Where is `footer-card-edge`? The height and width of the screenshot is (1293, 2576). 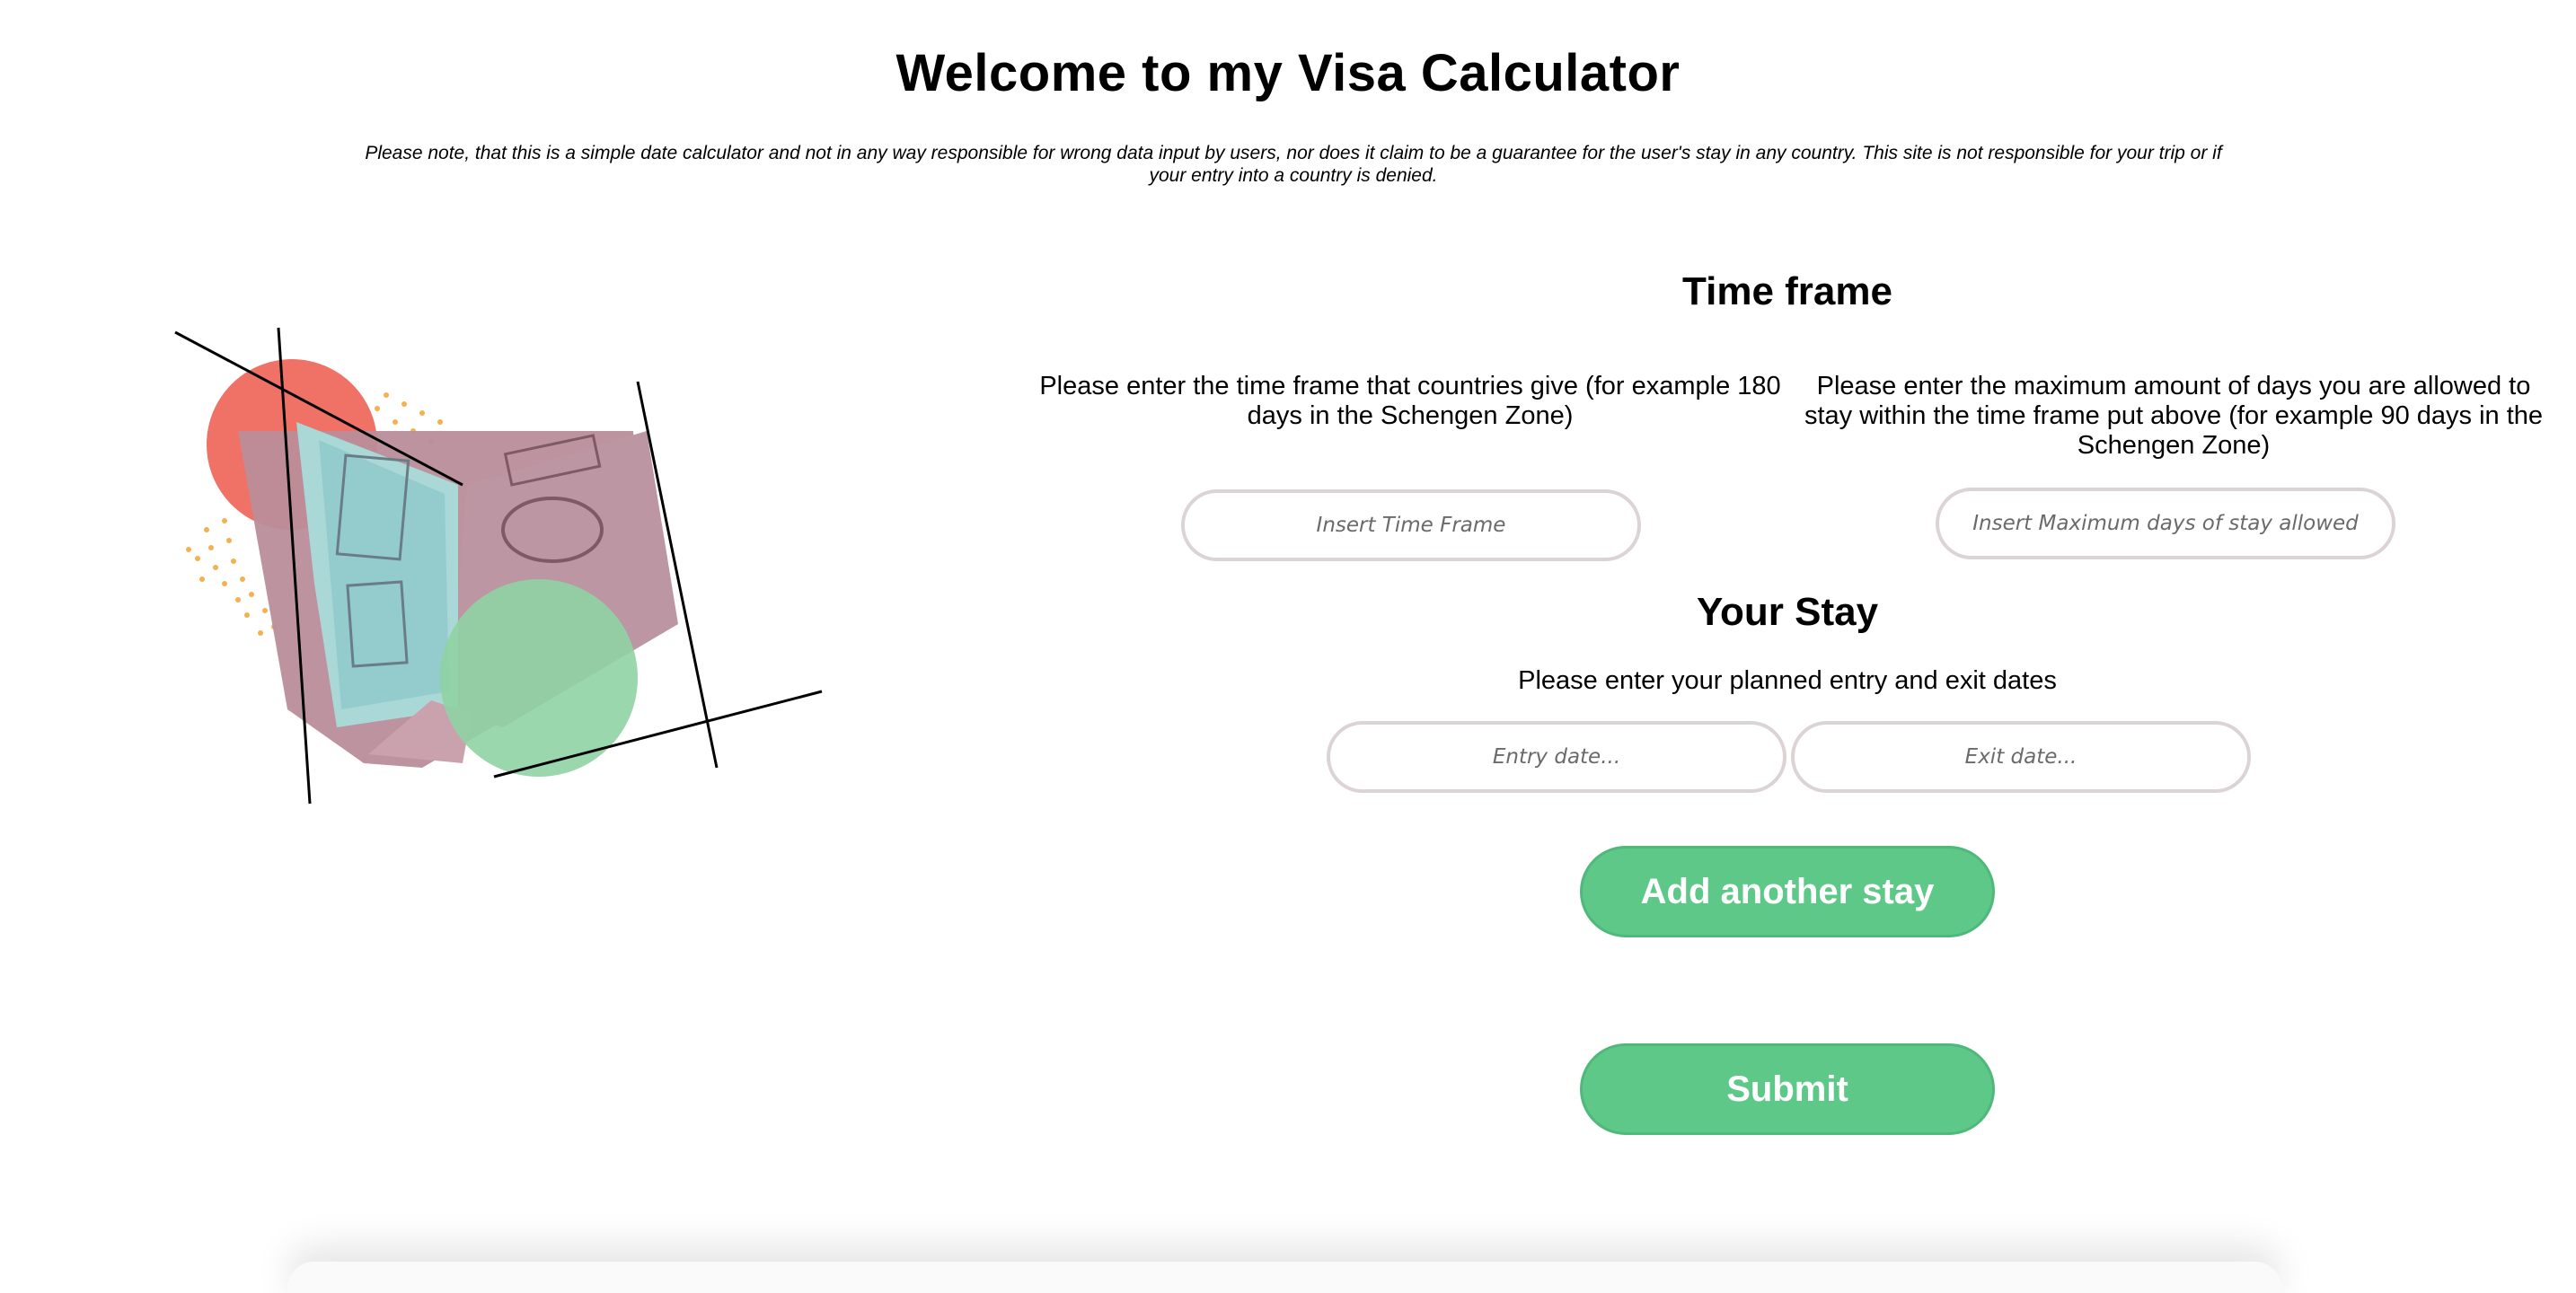 footer-card-edge is located at coordinates (1284, 1277).